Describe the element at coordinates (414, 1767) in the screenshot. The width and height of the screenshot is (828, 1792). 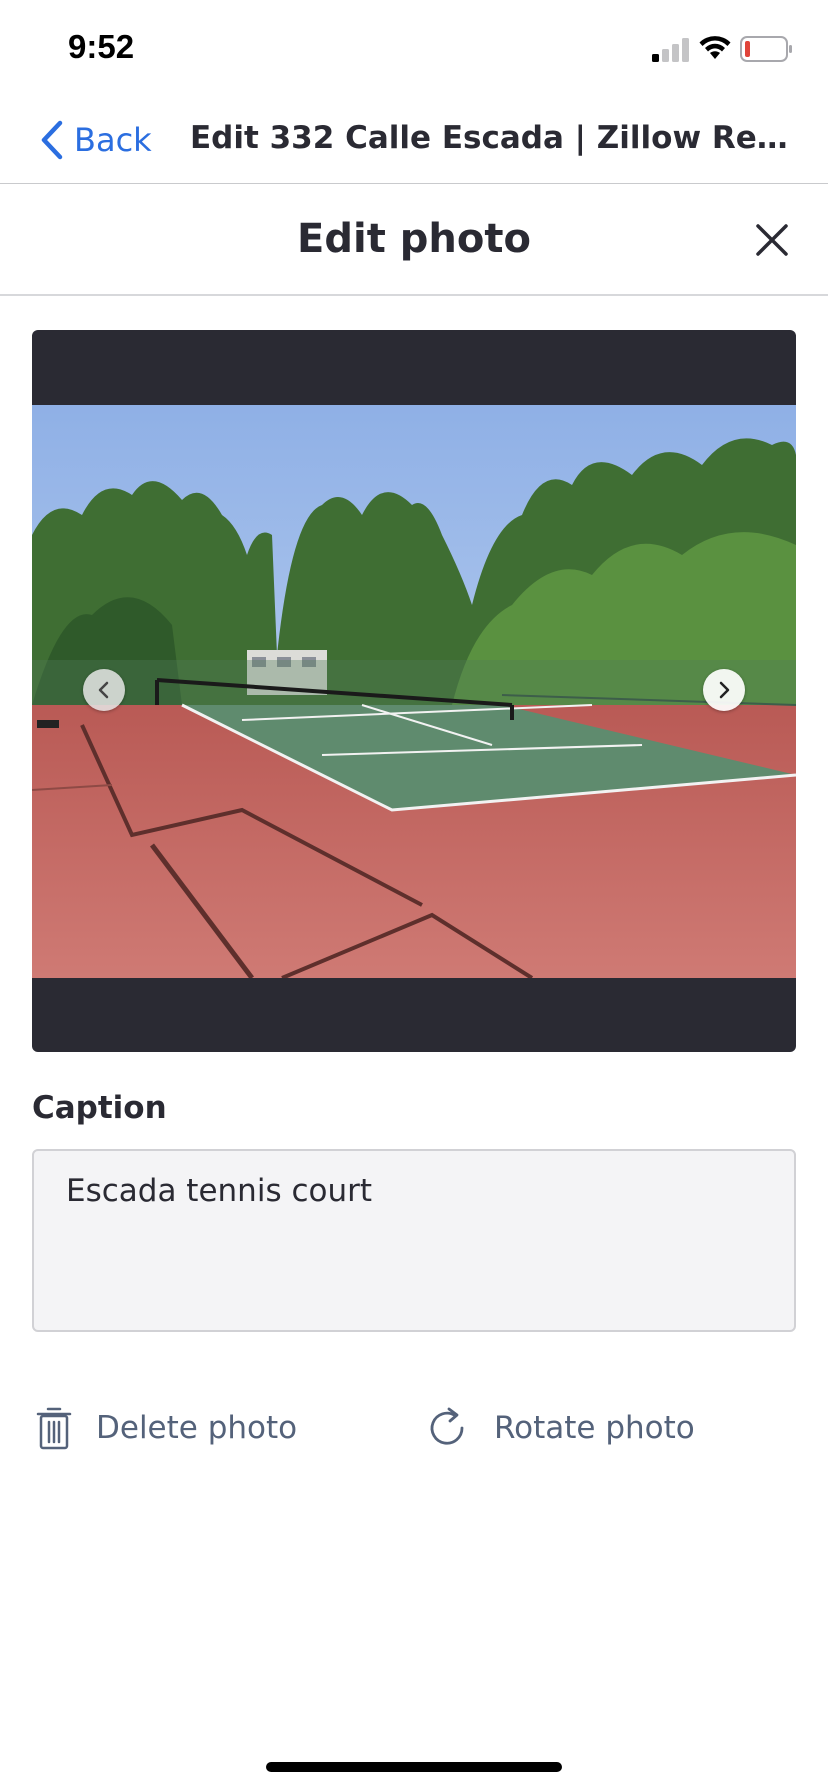
I see `home-indicator` at that location.